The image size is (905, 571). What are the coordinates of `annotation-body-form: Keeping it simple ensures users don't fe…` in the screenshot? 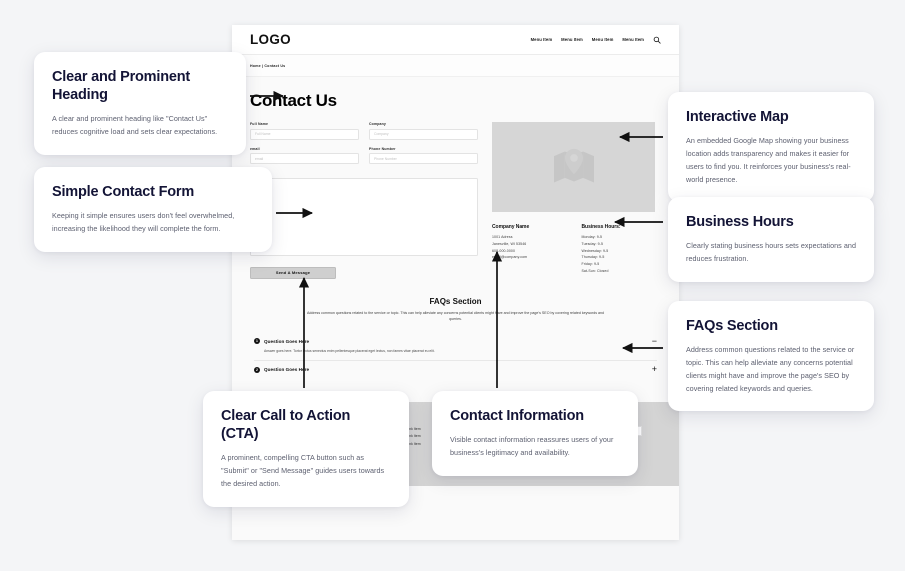 It's located at (143, 222).